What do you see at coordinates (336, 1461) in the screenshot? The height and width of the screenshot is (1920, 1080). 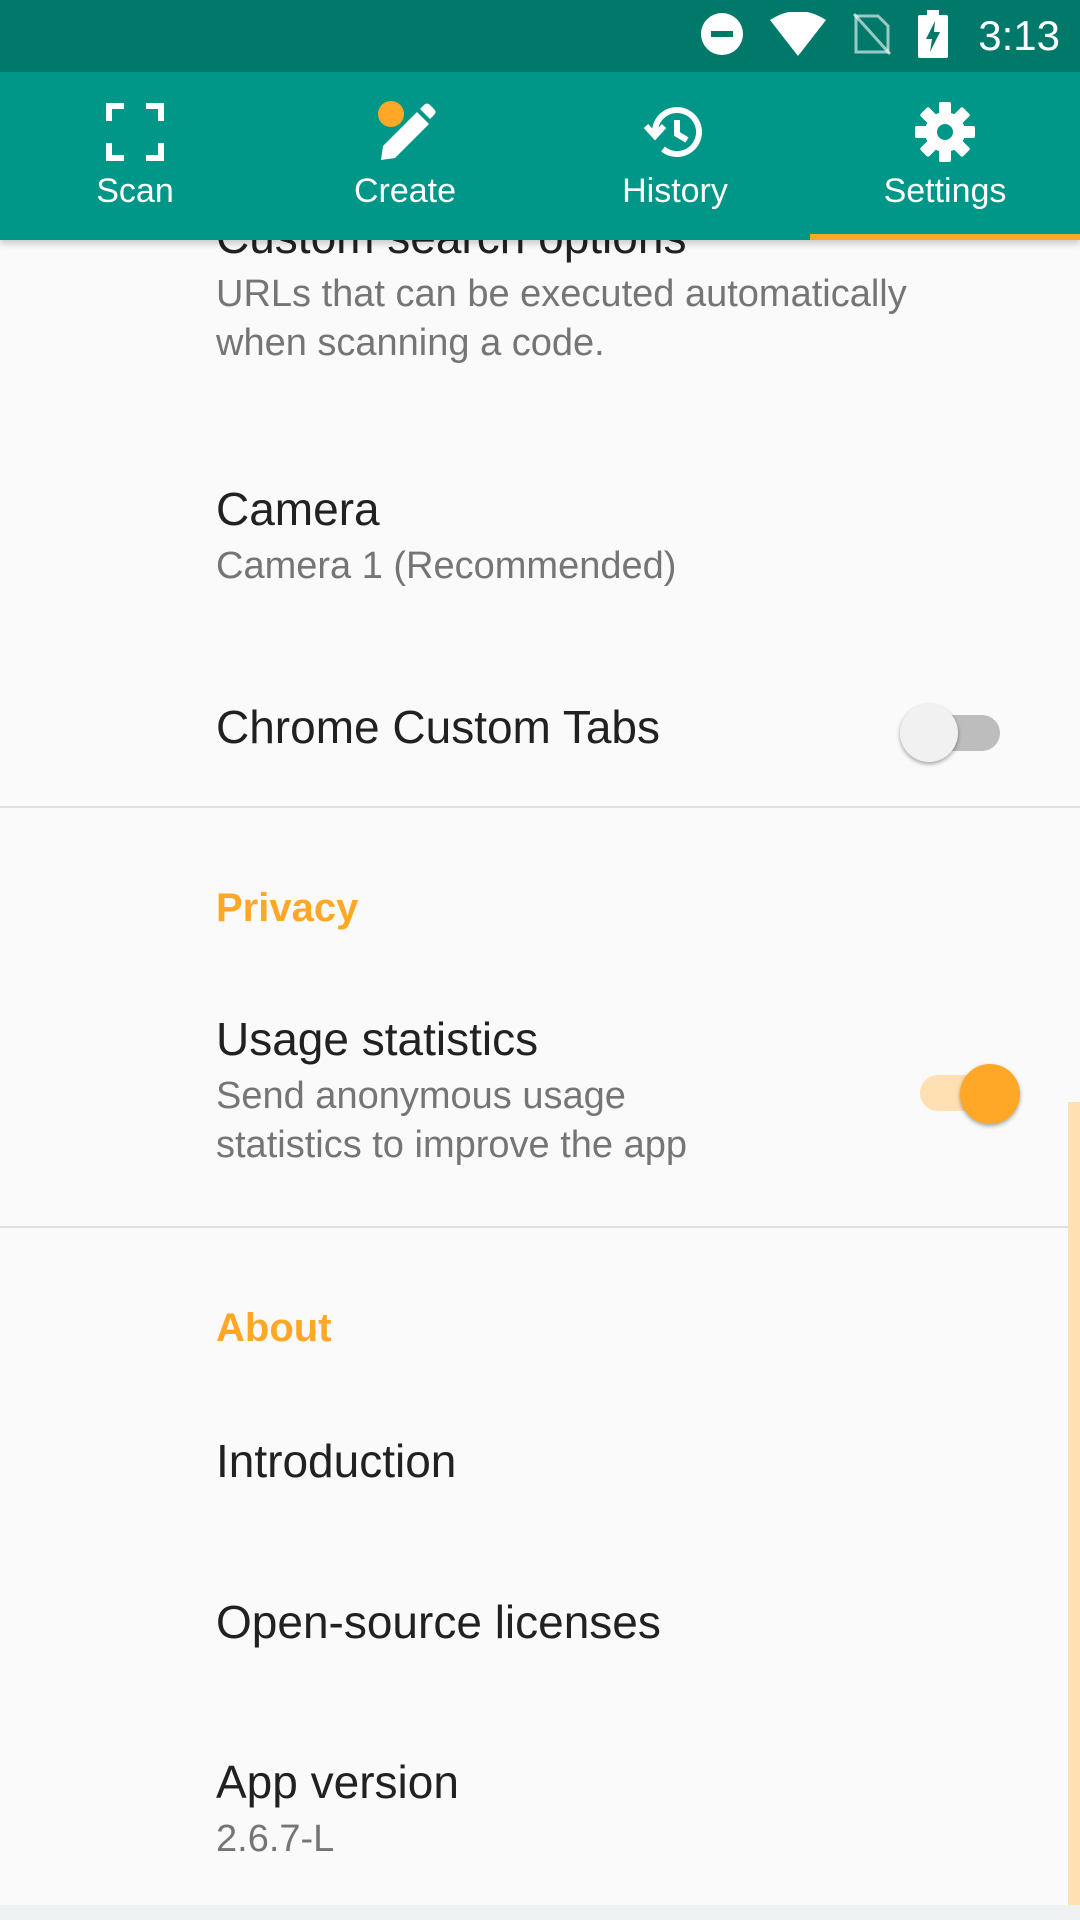 I see `introduction-title: Introduction` at bounding box center [336, 1461].